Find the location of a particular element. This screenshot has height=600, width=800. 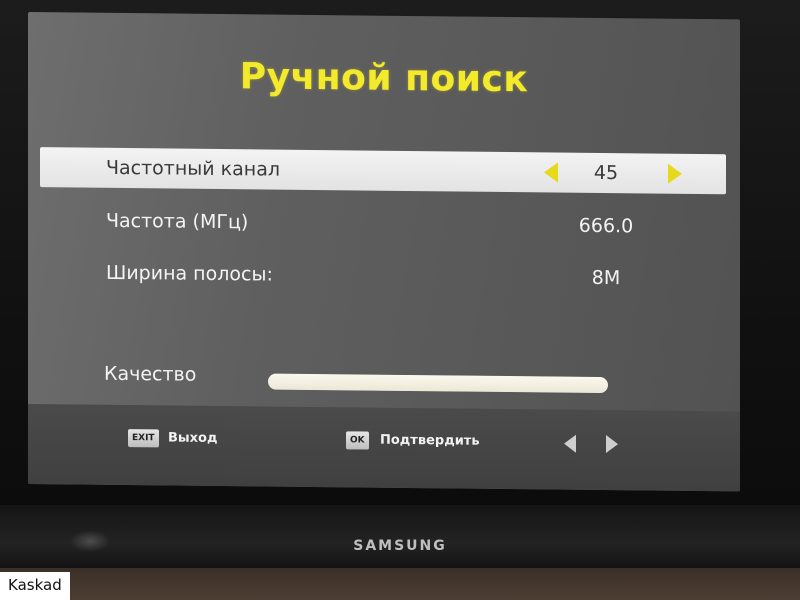

row-label: Частота (МГц) is located at coordinates (177, 221).